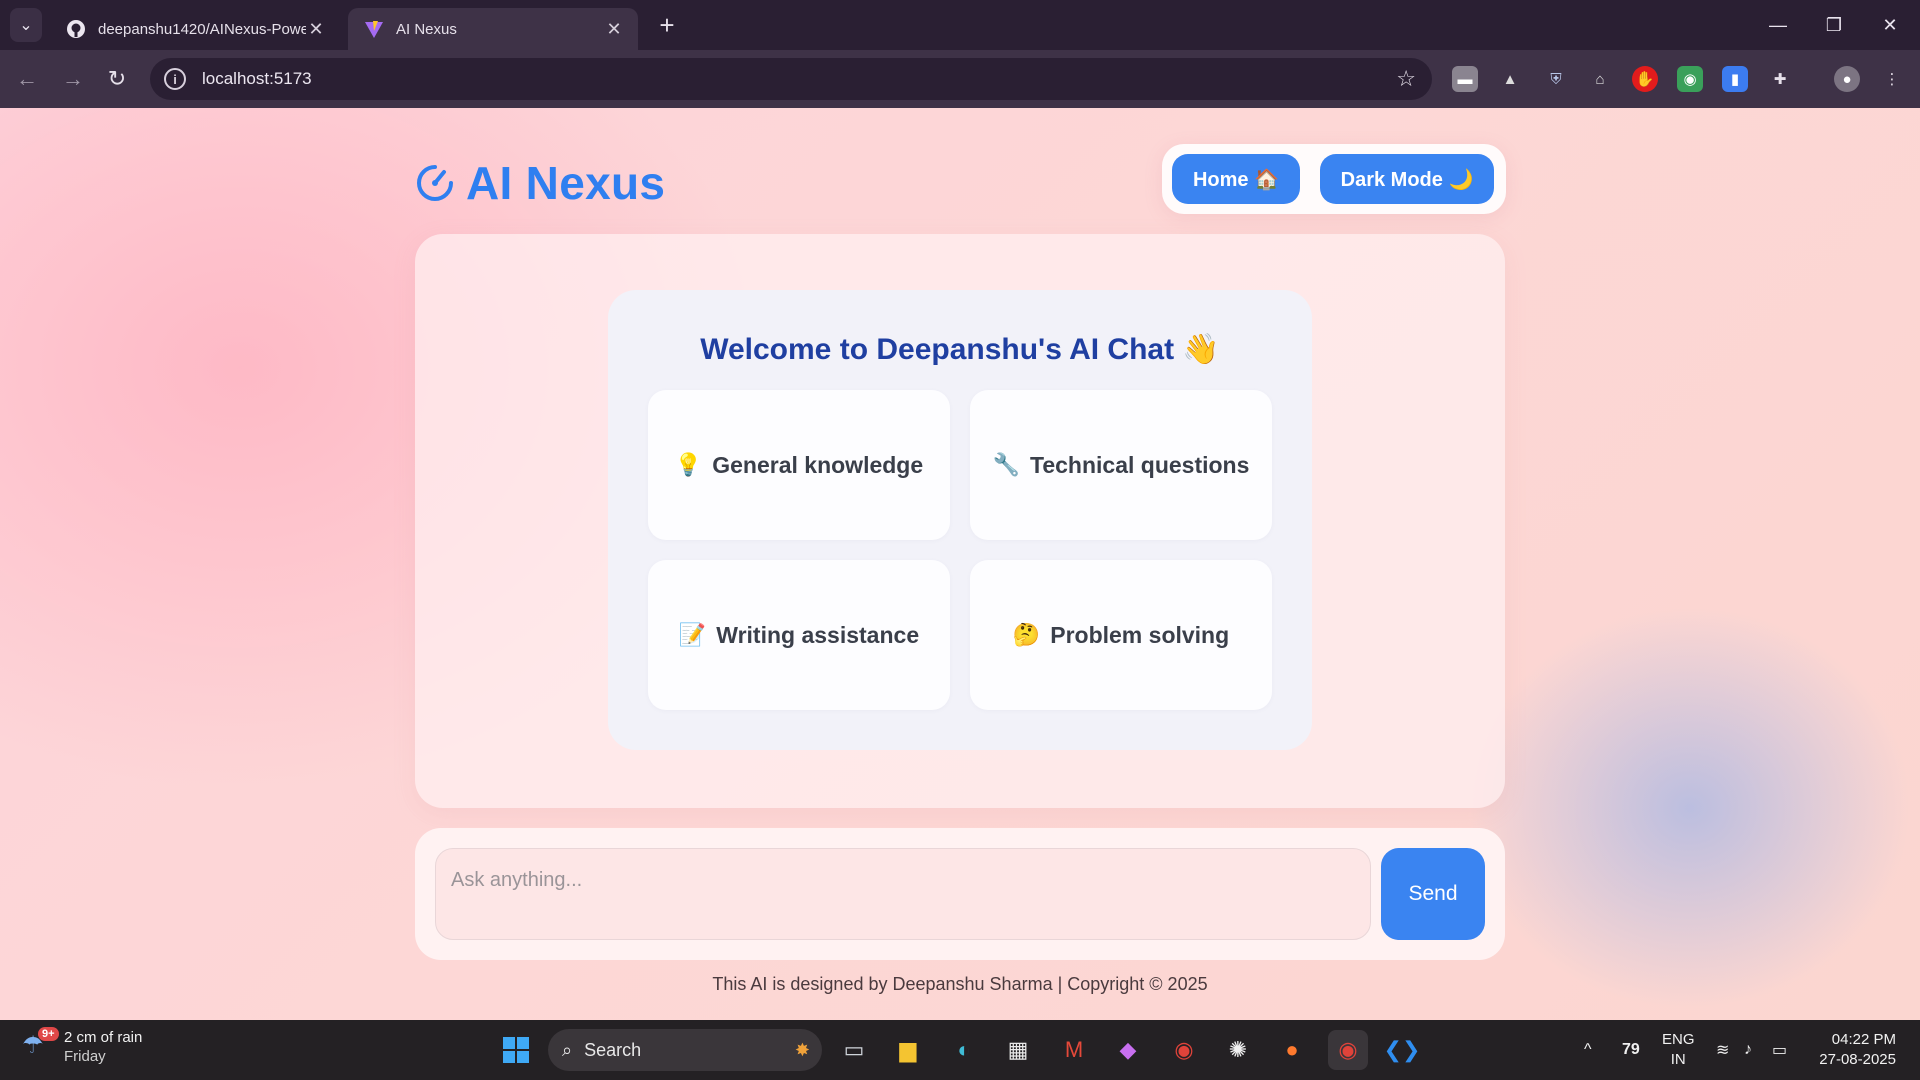  What do you see at coordinates (854, 1050) in the screenshot?
I see `task-view-icon: ▭` at bounding box center [854, 1050].